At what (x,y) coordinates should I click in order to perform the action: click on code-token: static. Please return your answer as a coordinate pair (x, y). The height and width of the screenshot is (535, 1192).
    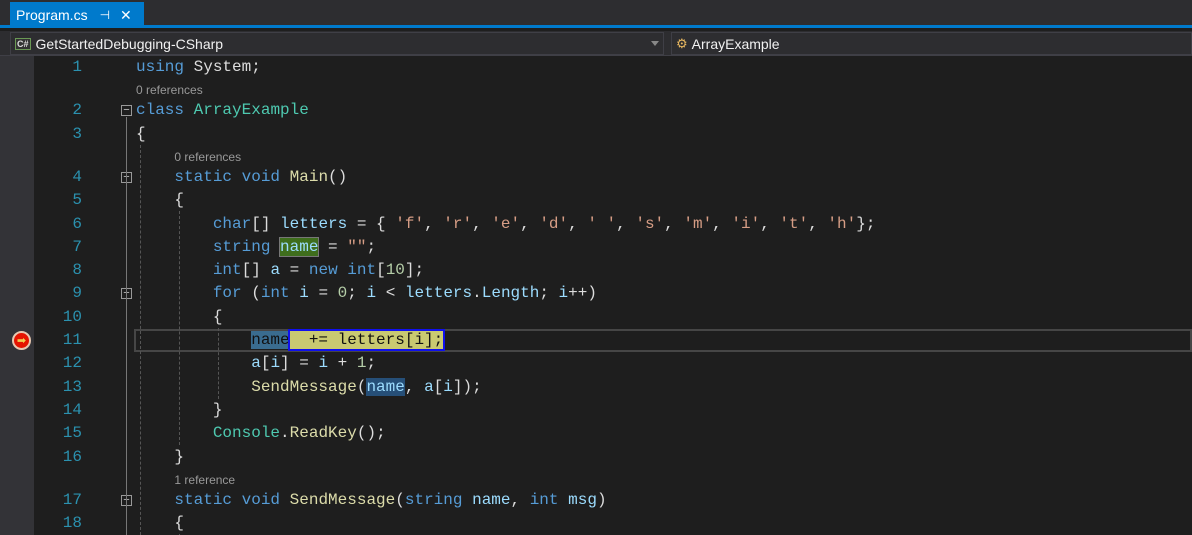
    Looking at the image, I should click on (203, 499).